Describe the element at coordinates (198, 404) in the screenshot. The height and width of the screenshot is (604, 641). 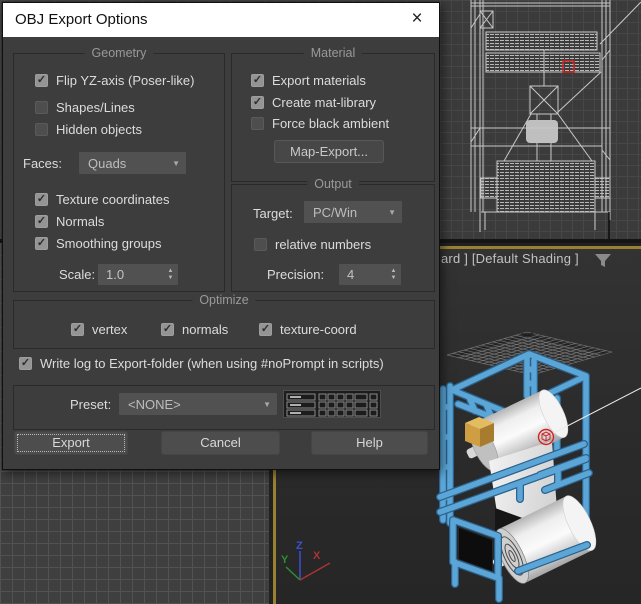
I see `preset-dropdown: <NONE> ▼` at that location.